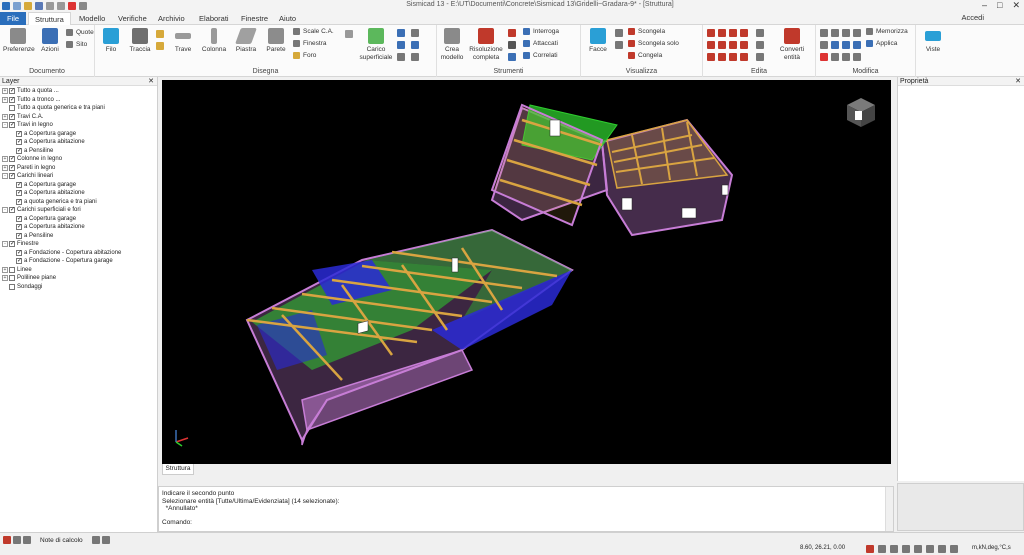 The width and height of the screenshot is (1024, 555). What do you see at coordinates (415, 57) in the screenshot?
I see `hatch-icon` at bounding box center [415, 57].